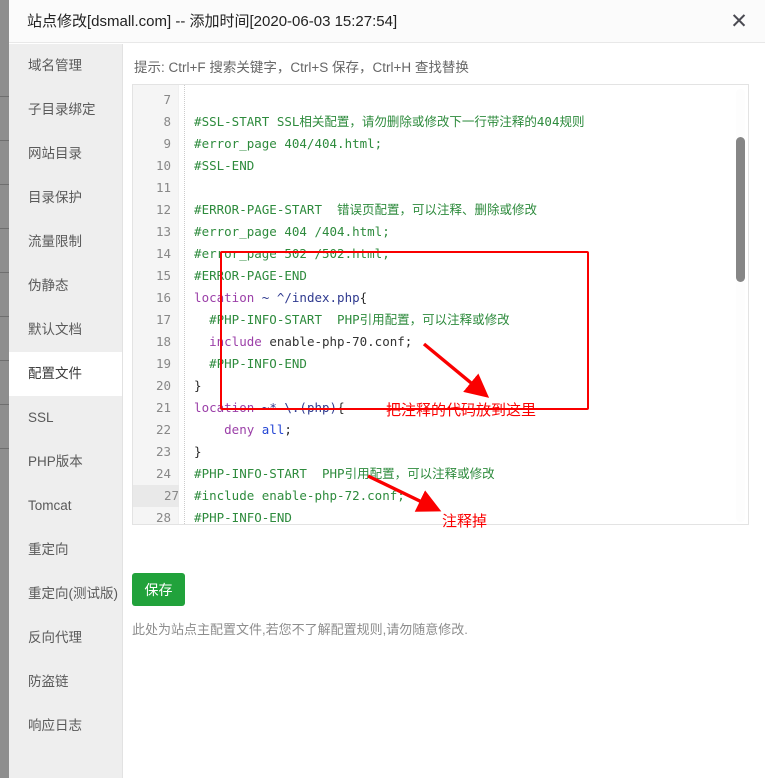  Describe the element at coordinates (4, 389) in the screenshot. I see `background-page-strip` at that location.